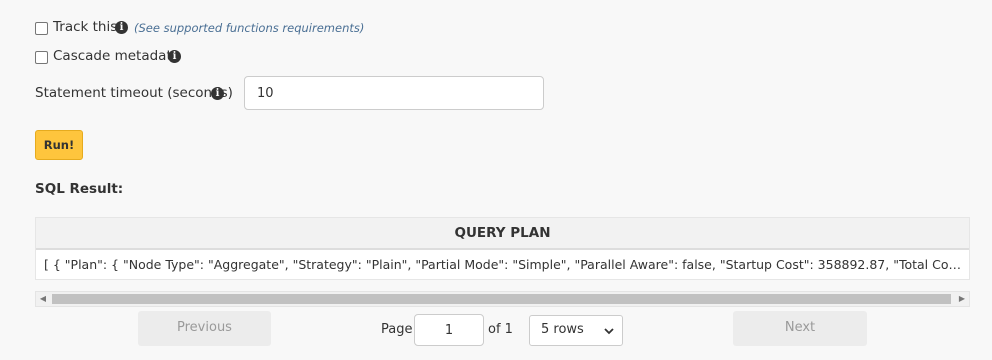 The height and width of the screenshot is (360, 992). Describe the element at coordinates (85, 27) in the screenshot. I see `track-this-label: Track this` at that location.